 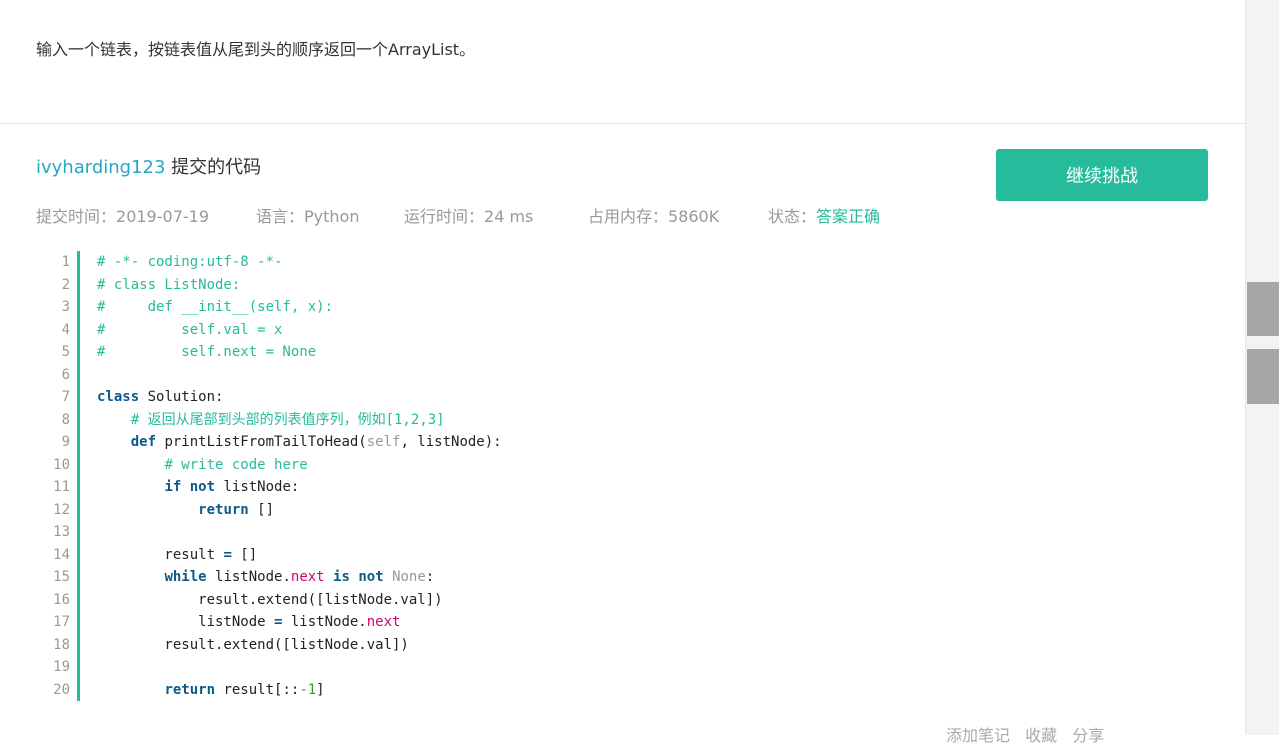 I want to click on line-number: 11, so click(x=61, y=487).